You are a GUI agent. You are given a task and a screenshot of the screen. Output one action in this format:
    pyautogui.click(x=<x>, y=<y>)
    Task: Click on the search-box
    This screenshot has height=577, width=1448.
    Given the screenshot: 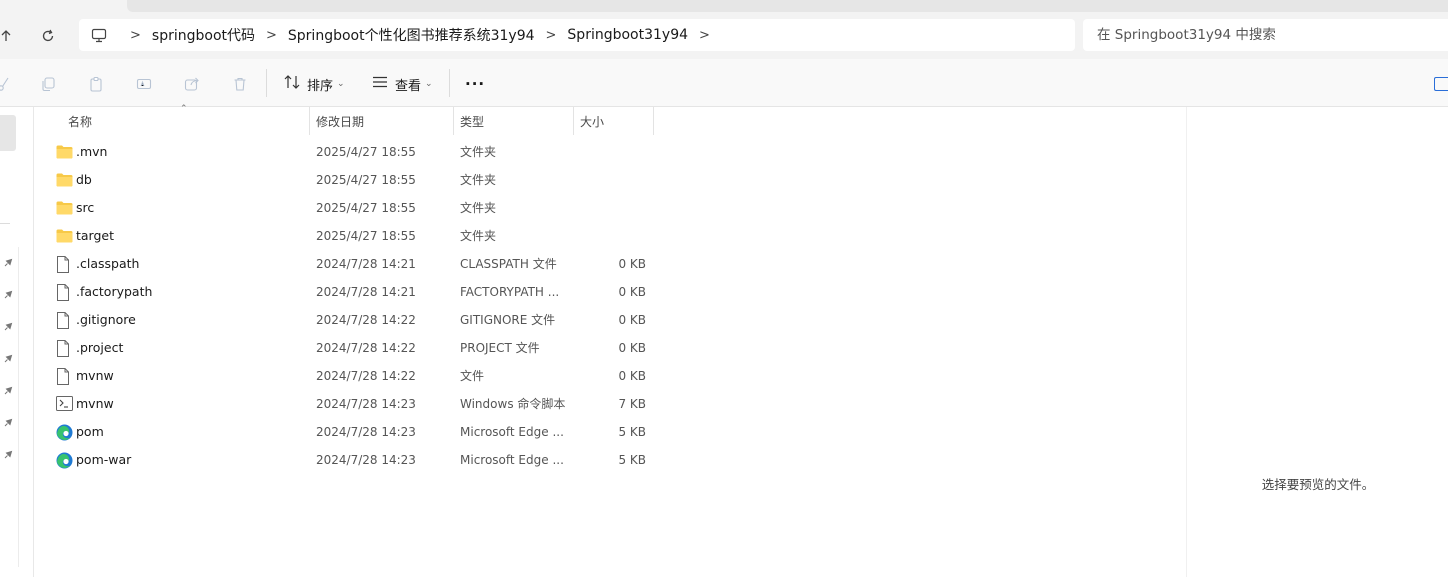 What is the action you would take?
    pyautogui.click(x=1265, y=35)
    